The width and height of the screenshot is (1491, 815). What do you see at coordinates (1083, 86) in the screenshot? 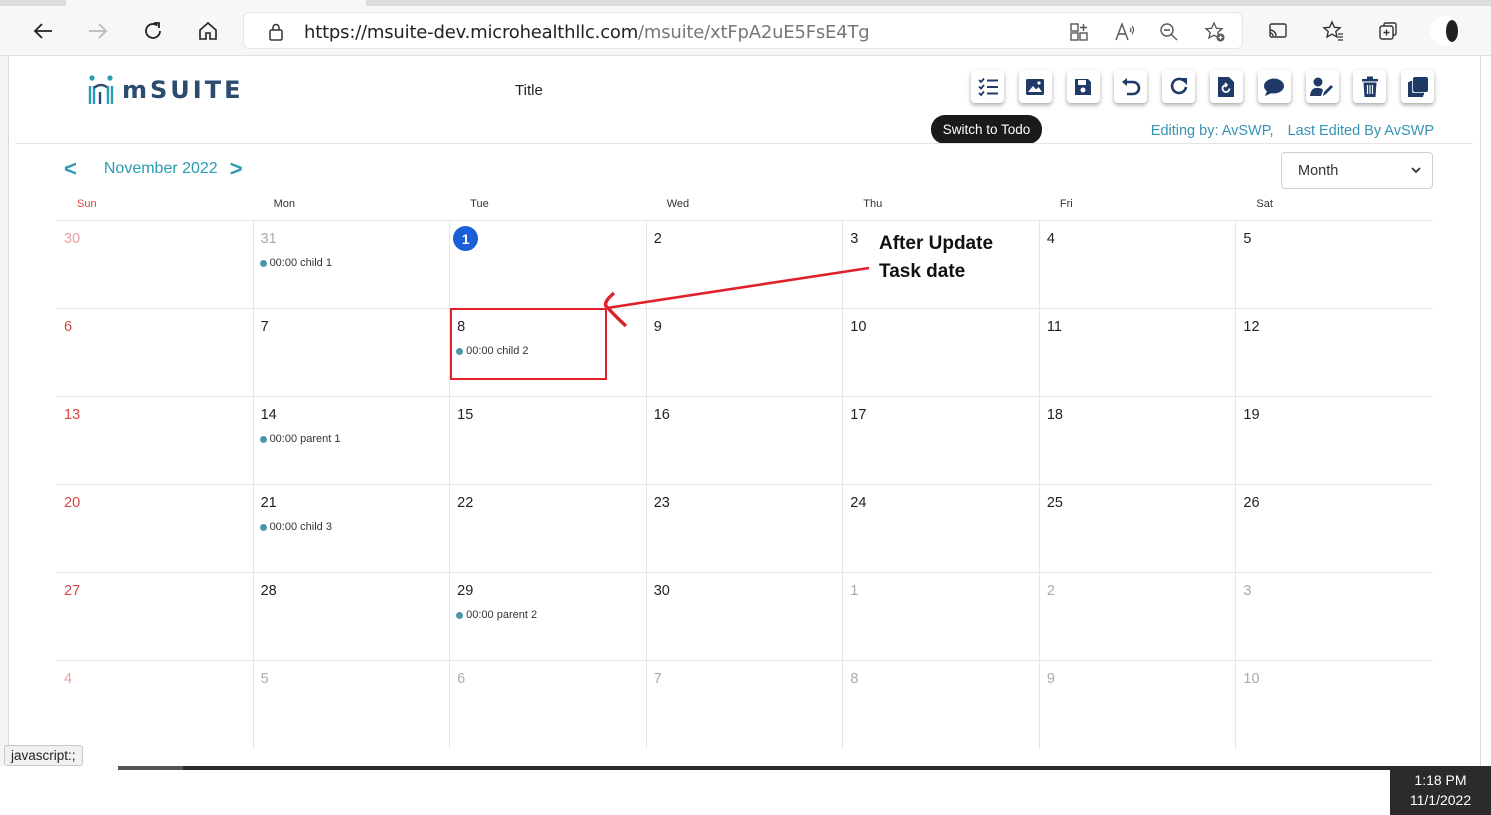
I see `save-button` at bounding box center [1083, 86].